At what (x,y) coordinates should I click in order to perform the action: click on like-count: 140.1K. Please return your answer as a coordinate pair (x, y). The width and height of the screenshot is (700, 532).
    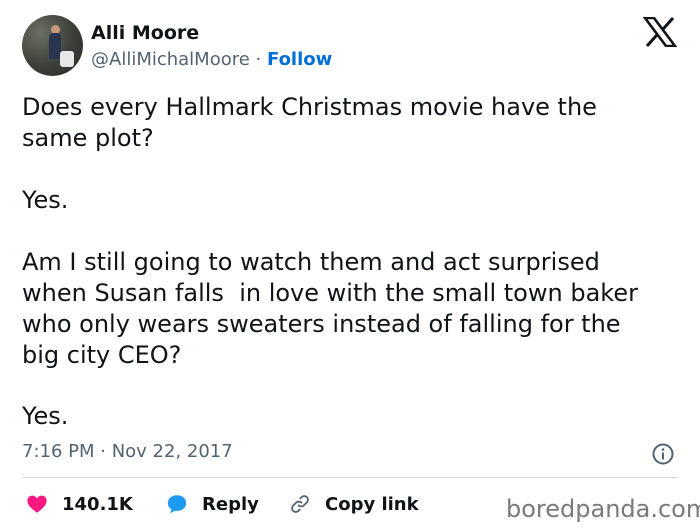
    Looking at the image, I should click on (97, 504).